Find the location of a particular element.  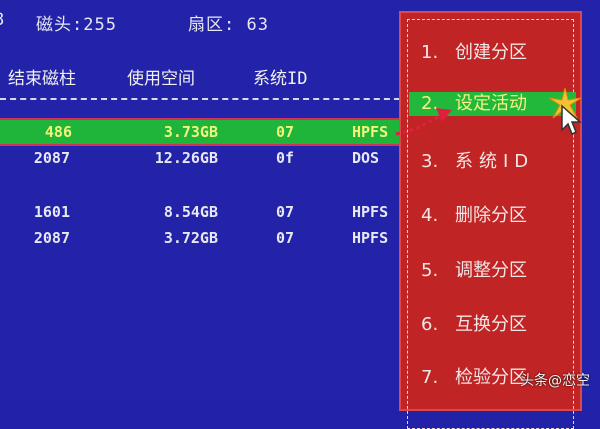

menu-item-label: 互换分区 is located at coordinates (491, 324).